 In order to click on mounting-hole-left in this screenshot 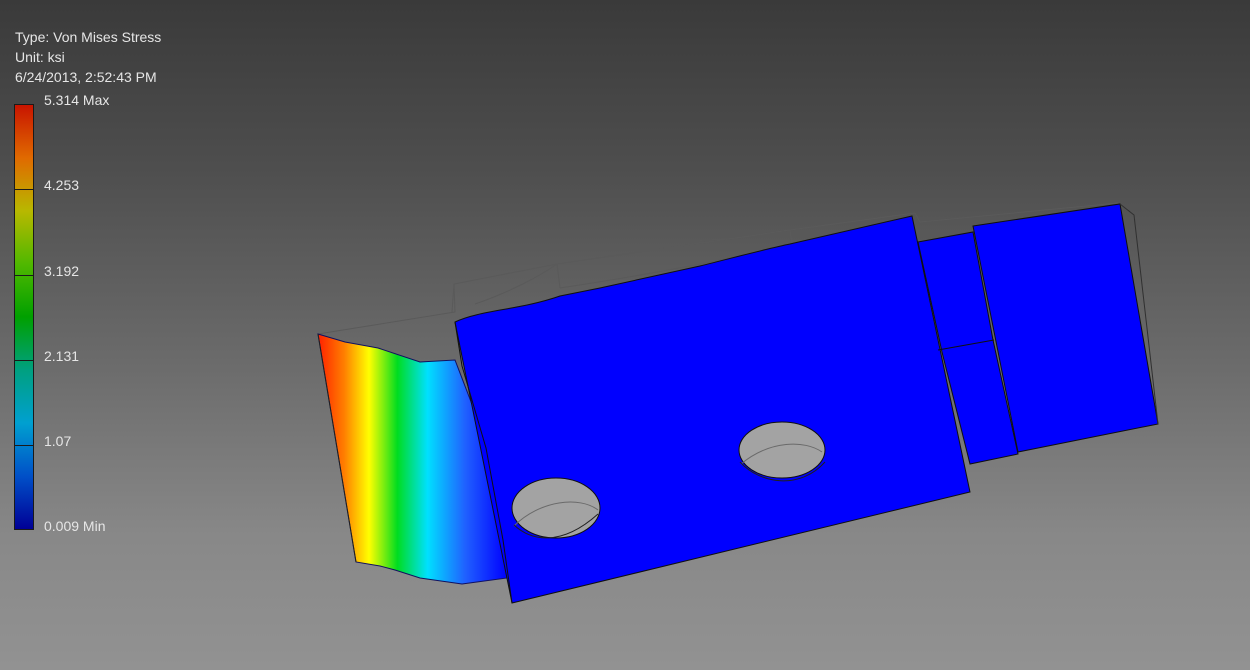, I will do `click(556, 508)`.